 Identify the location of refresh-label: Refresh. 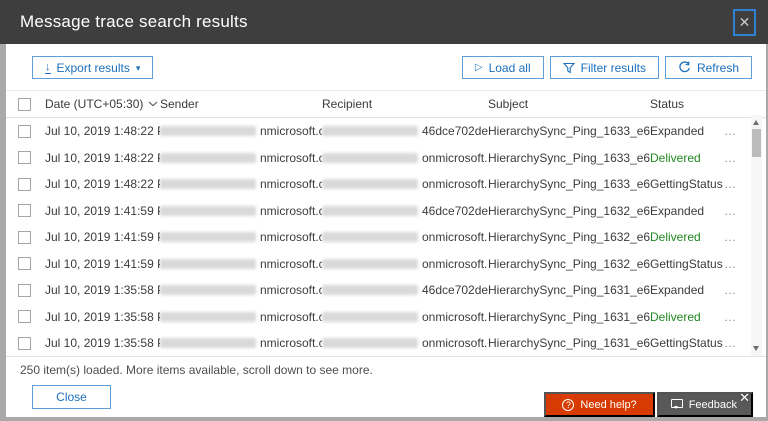
(717, 67).